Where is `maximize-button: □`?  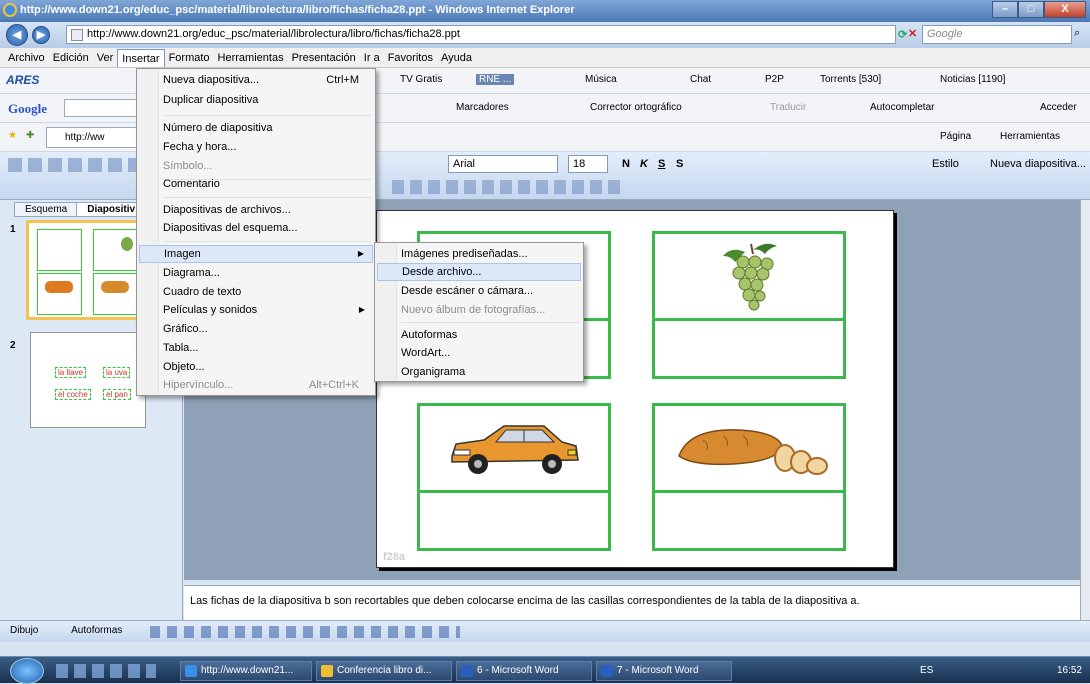
maximize-button: □ is located at coordinates (1031, 9).